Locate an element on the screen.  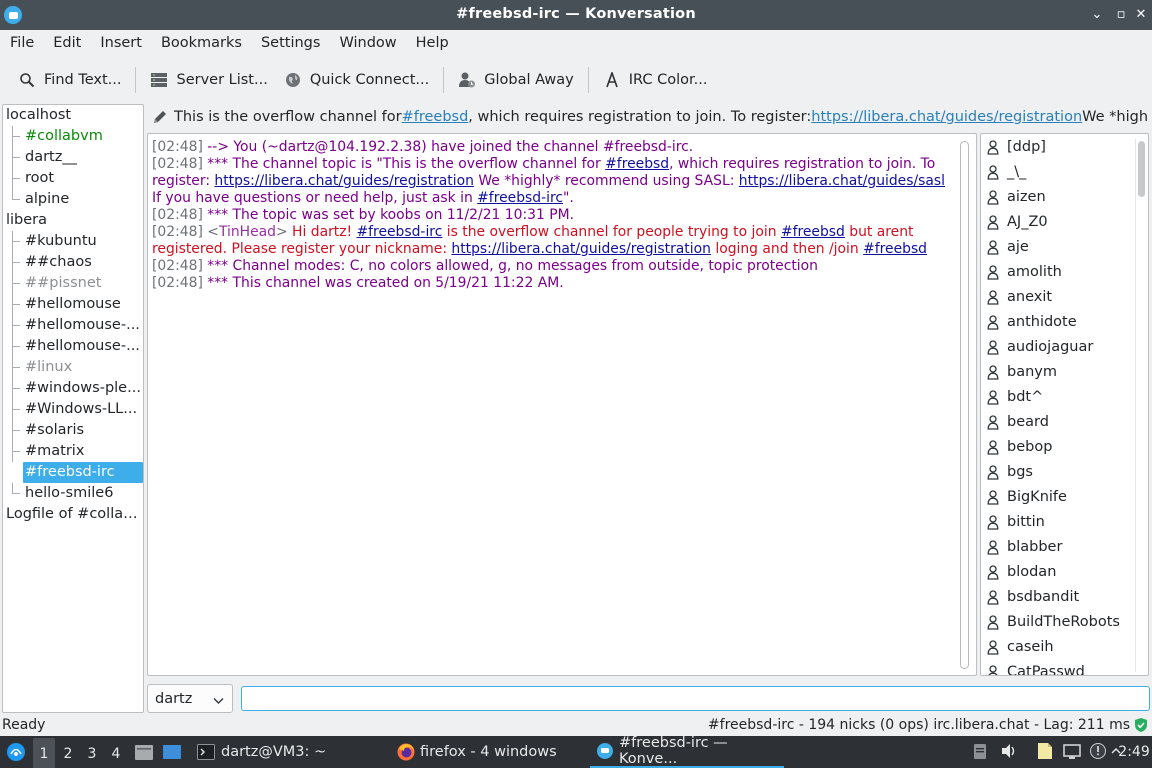
nick-list-item: aje is located at coordinates (1056, 247).